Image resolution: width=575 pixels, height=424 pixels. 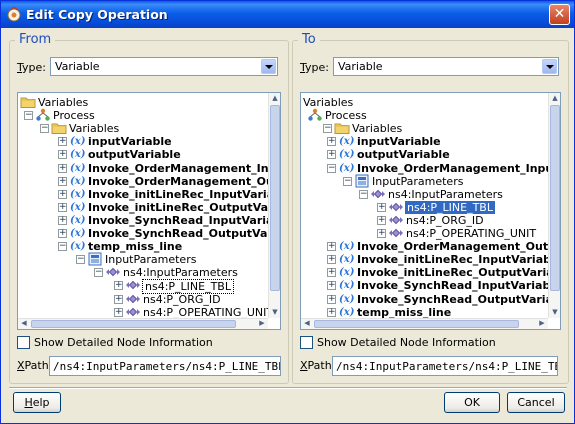 What do you see at coordinates (472, 402) in the screenshot?
I see `ok-button: OK` at bounding box center [472, 402].